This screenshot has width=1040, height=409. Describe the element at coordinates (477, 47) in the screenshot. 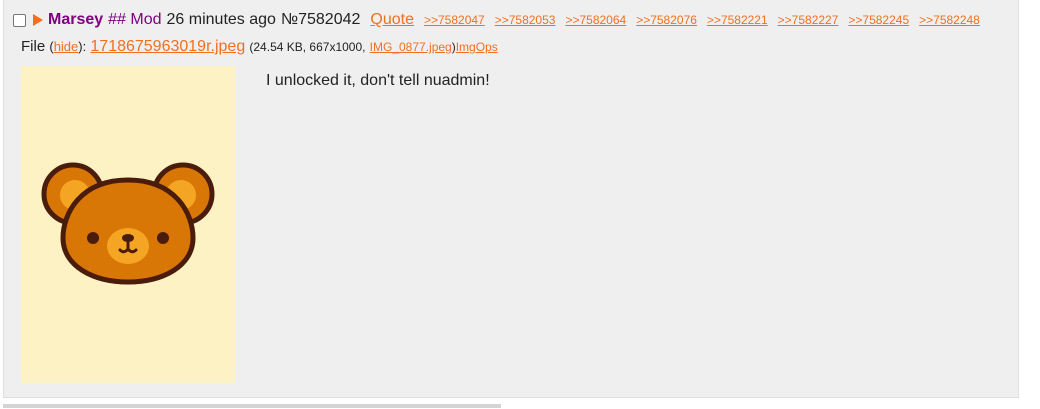

I see `imgops-link: ImgOps` at that location.